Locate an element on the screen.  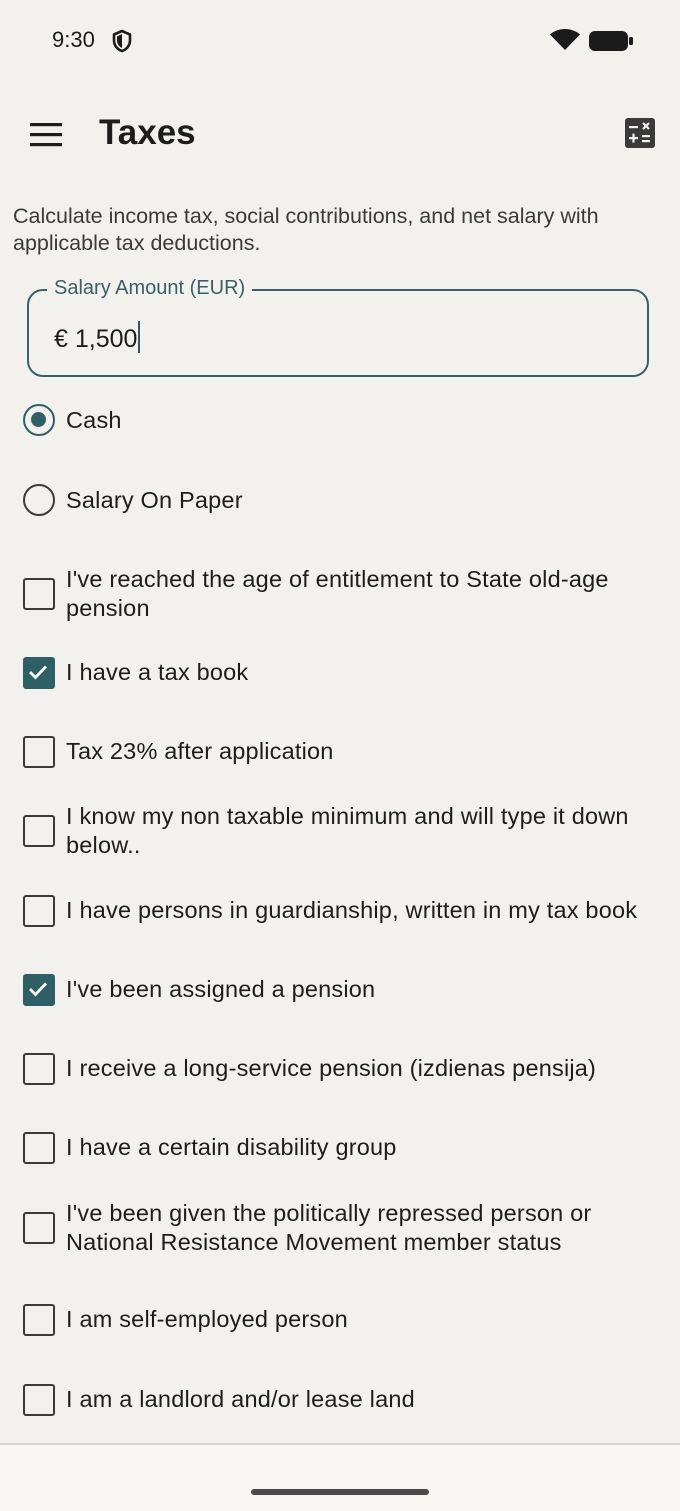
radio-button-salary-on-paper is located at coordinates (39, 500).